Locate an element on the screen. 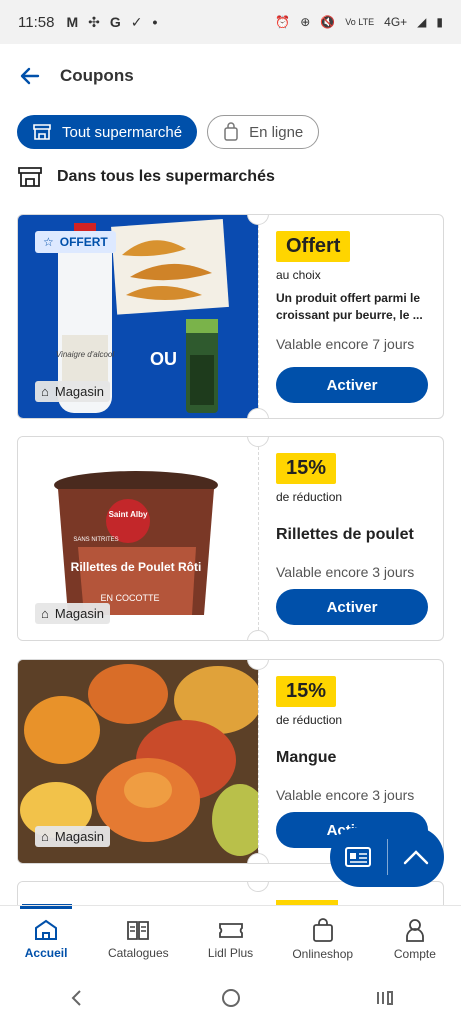 This screenshot has width=461, height=1024. alarm-icon: ⏰ is located at coordinates (283, 22).